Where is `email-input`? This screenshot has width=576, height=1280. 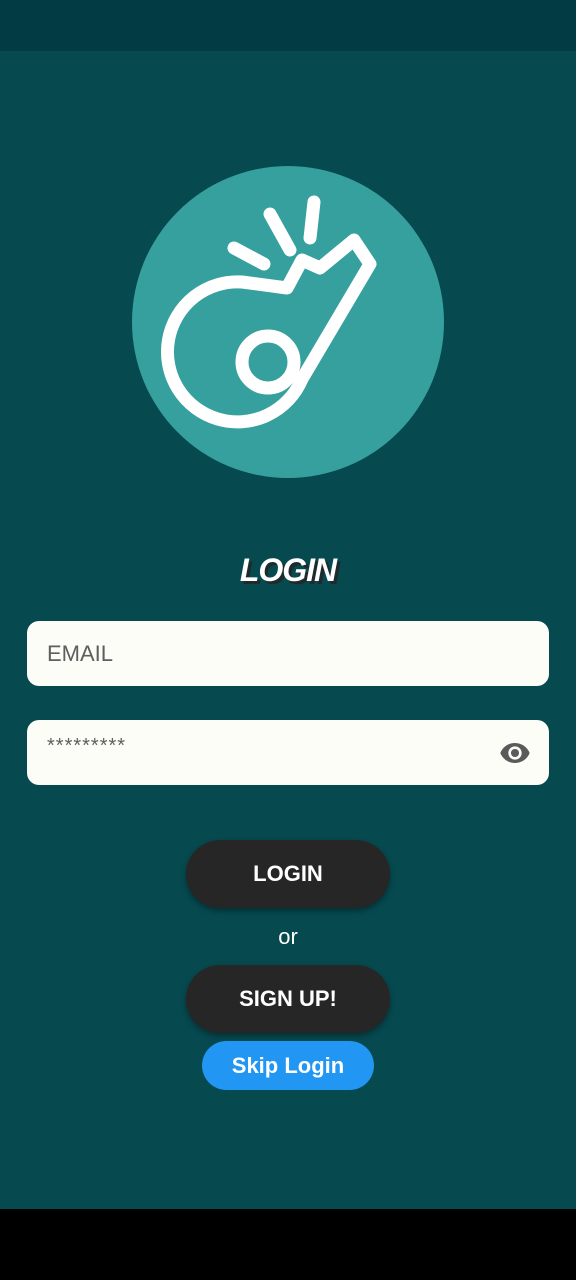
email-input is located at coordinates (277, 653).